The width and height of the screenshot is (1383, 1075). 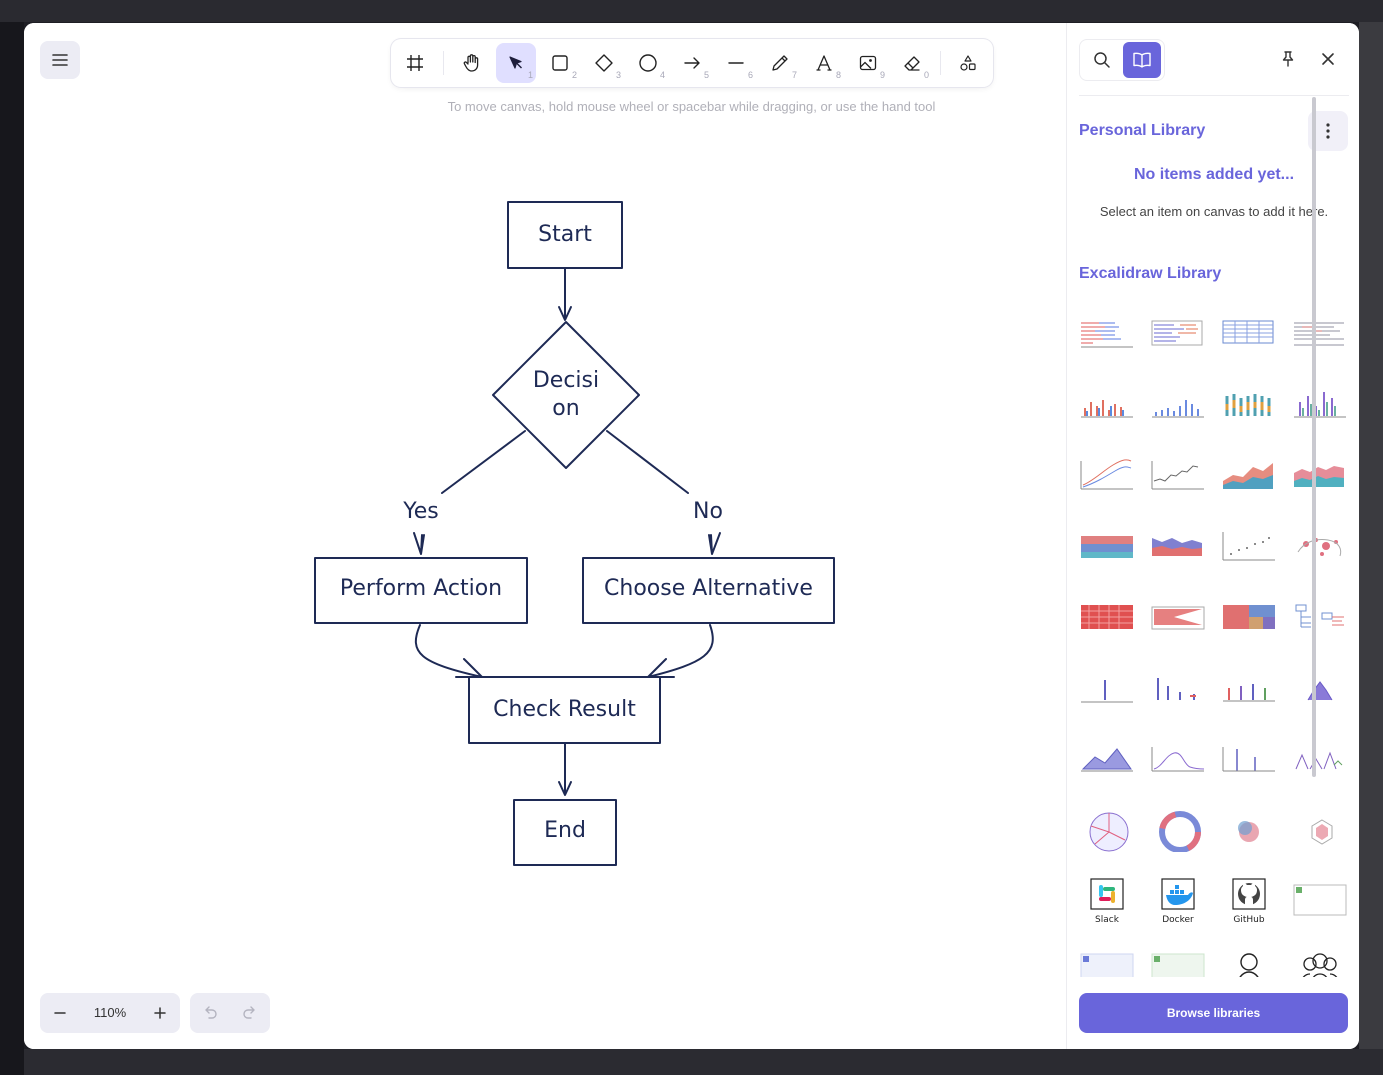 What do you see at coordinates (1320, 691) in the screenshot?
I see `histogram-thumbnail` at bounding box center [1320, 691].